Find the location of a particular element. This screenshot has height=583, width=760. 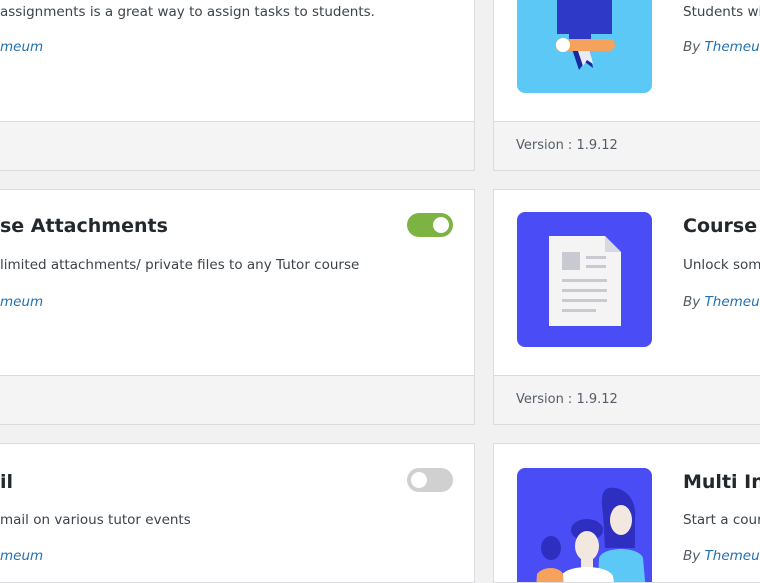

addon-description: Students wil is located at coordinates (721, 12).